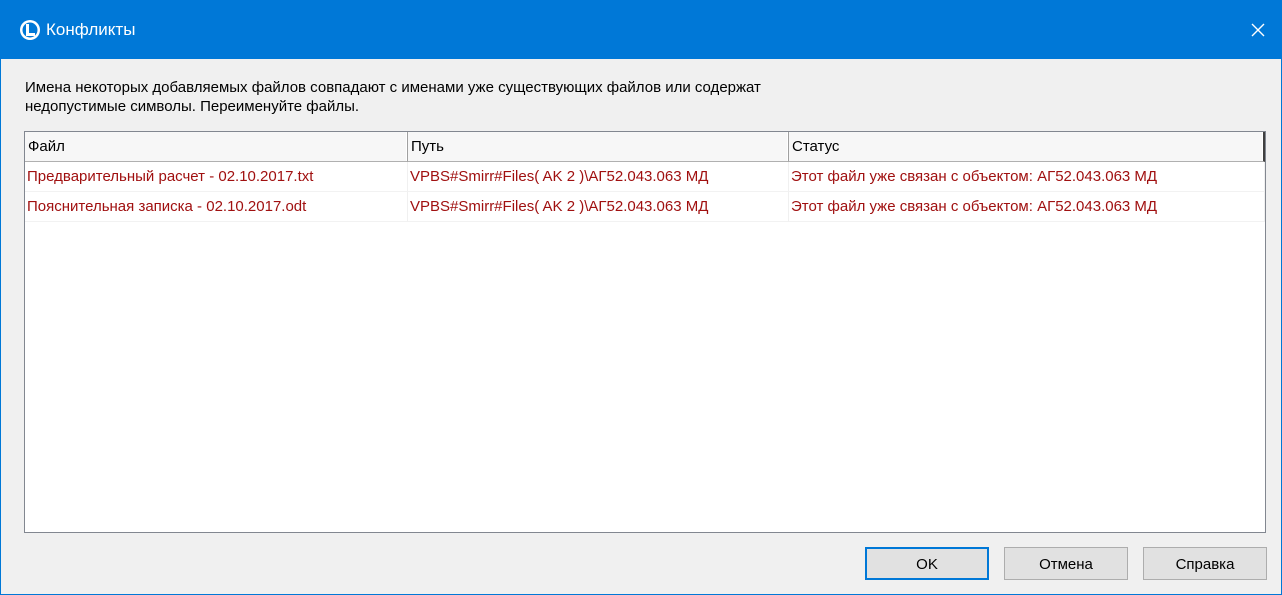  What do you see at coordinates (216, 177) in the screenshot?
I see `cell-file: Предварительный расчет - 02.10.2017.txt` at bounding box center [216, 177].